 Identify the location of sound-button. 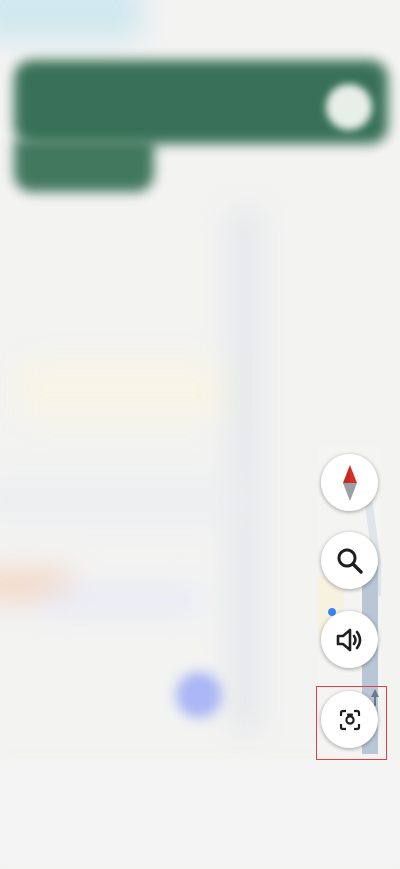
(349, 639).